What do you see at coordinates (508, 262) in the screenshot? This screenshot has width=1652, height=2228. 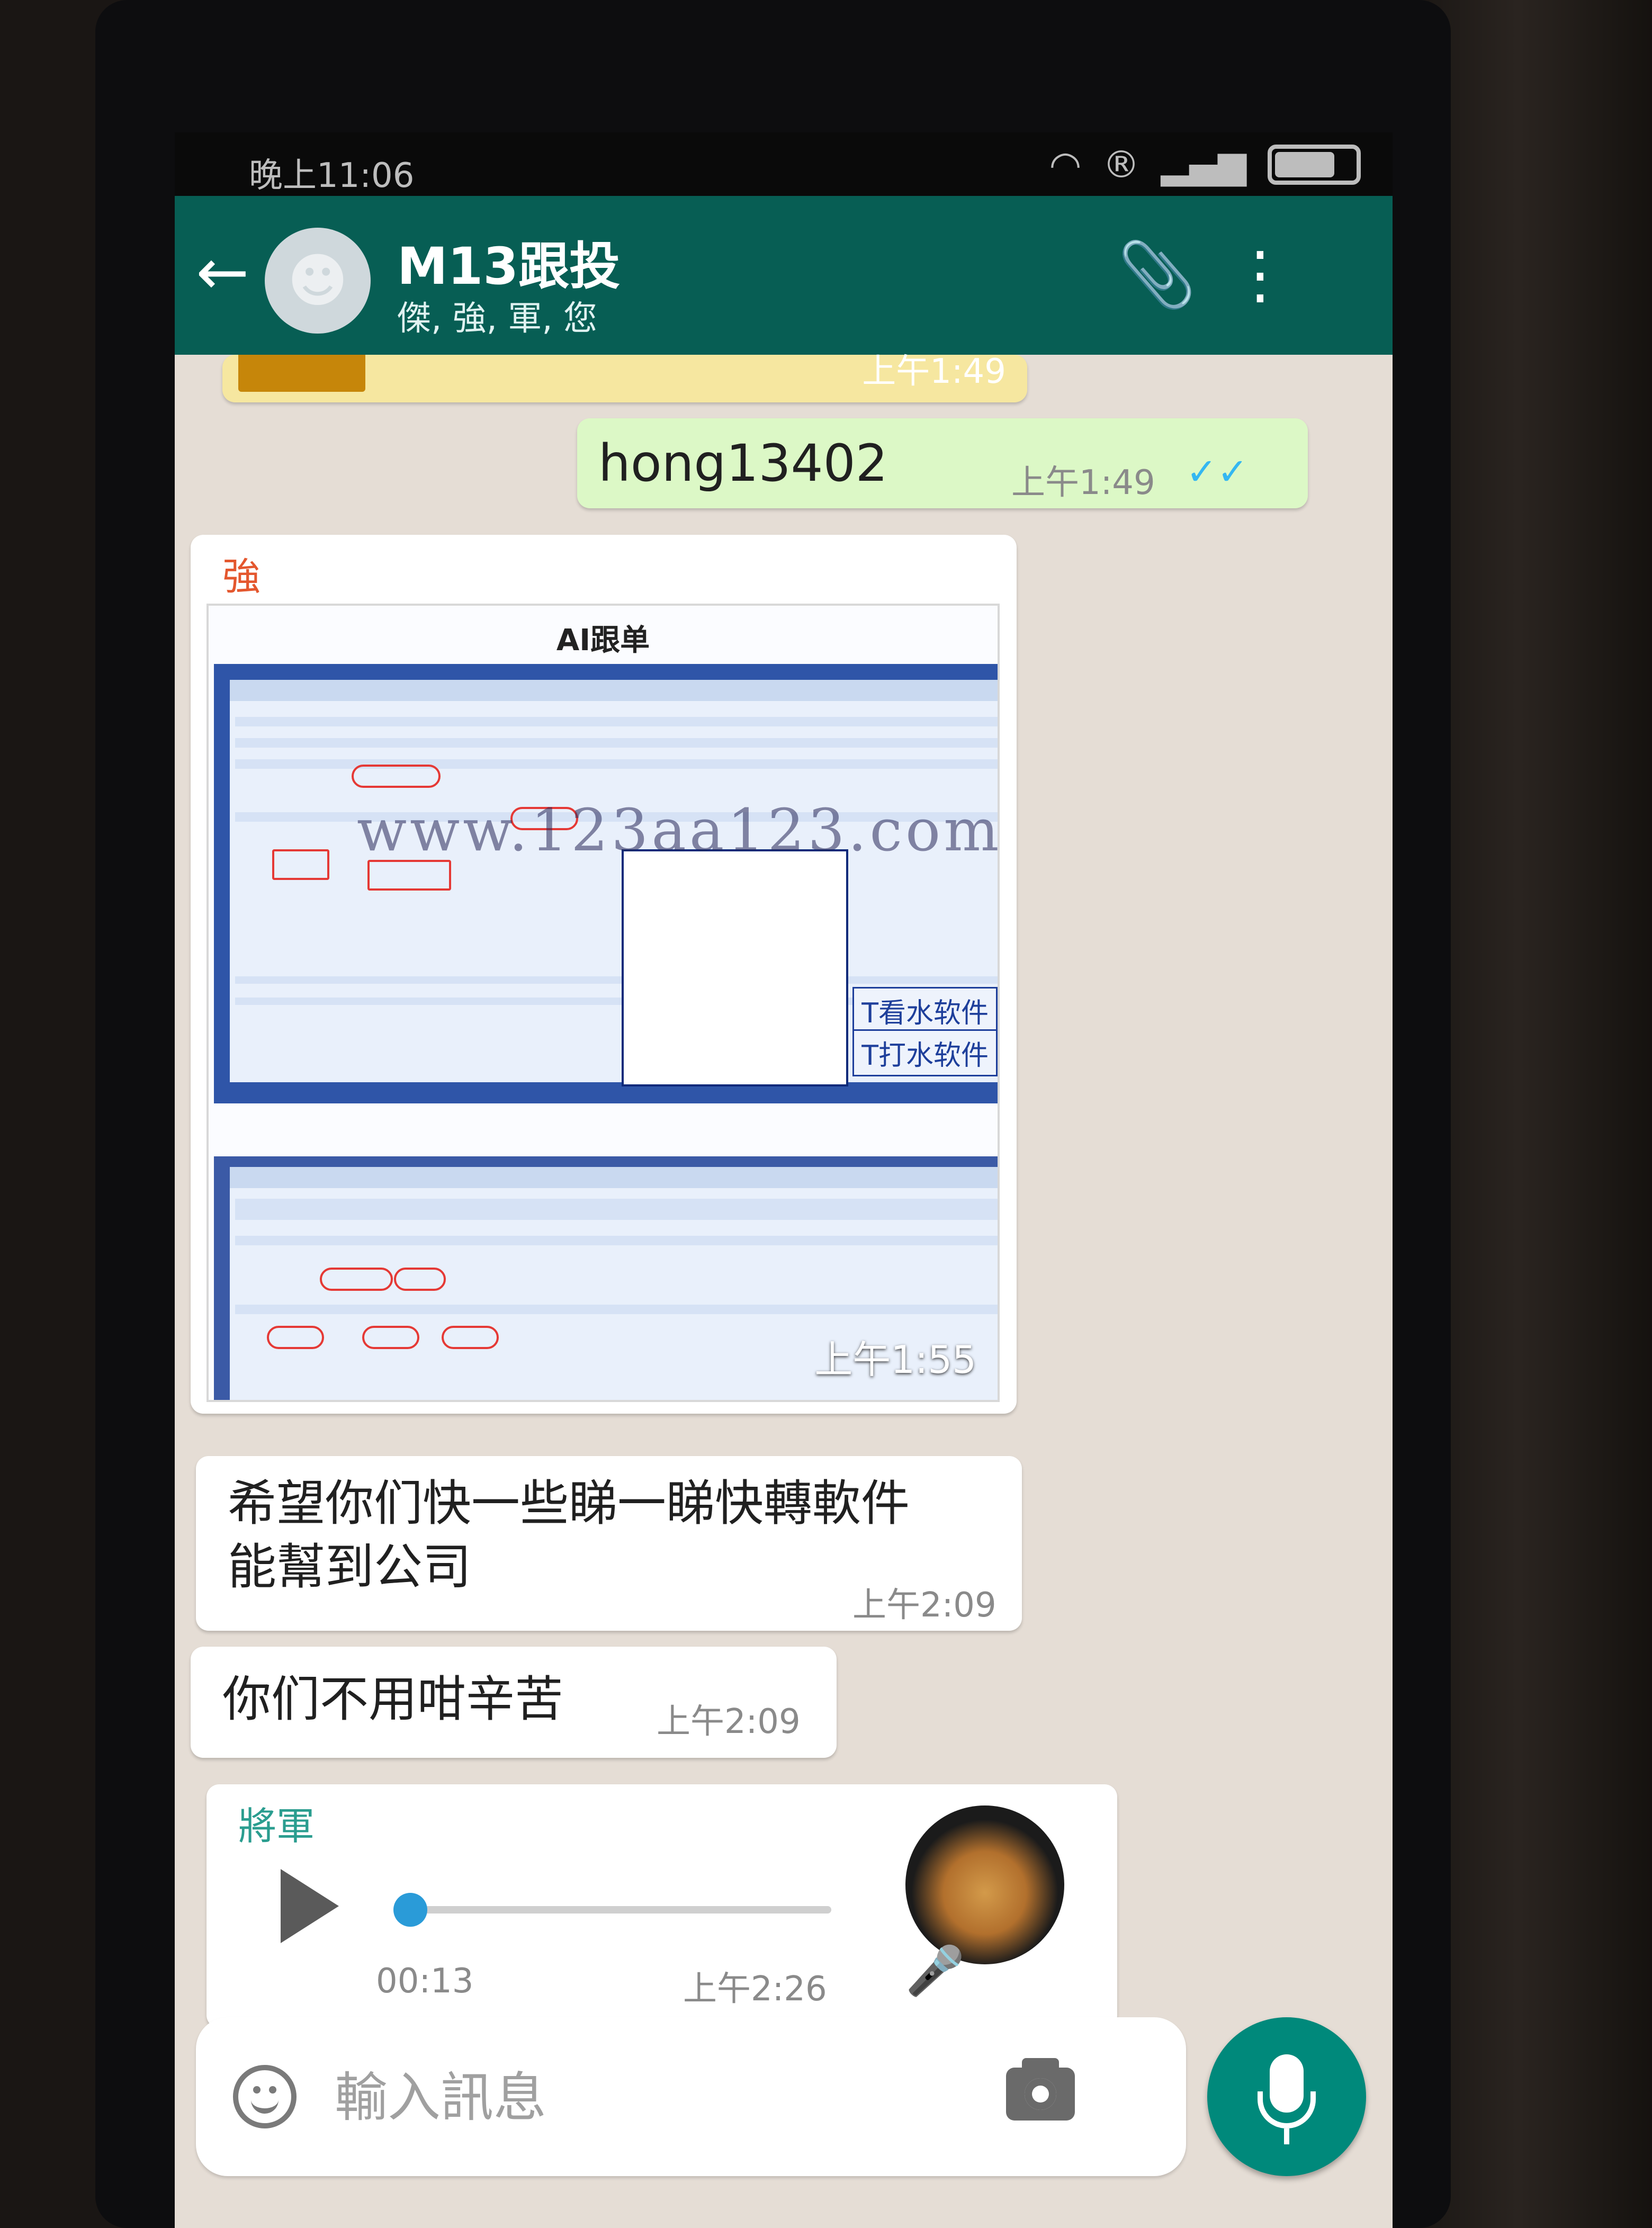 I see `chat-title: M13跟投` at bounding box center [508, 262].